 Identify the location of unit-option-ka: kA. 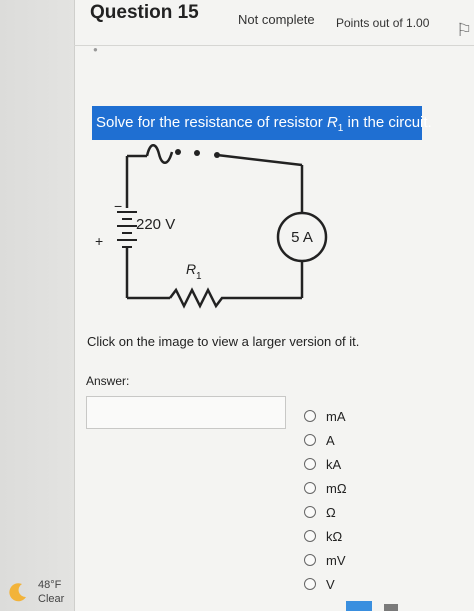
(325, 464).